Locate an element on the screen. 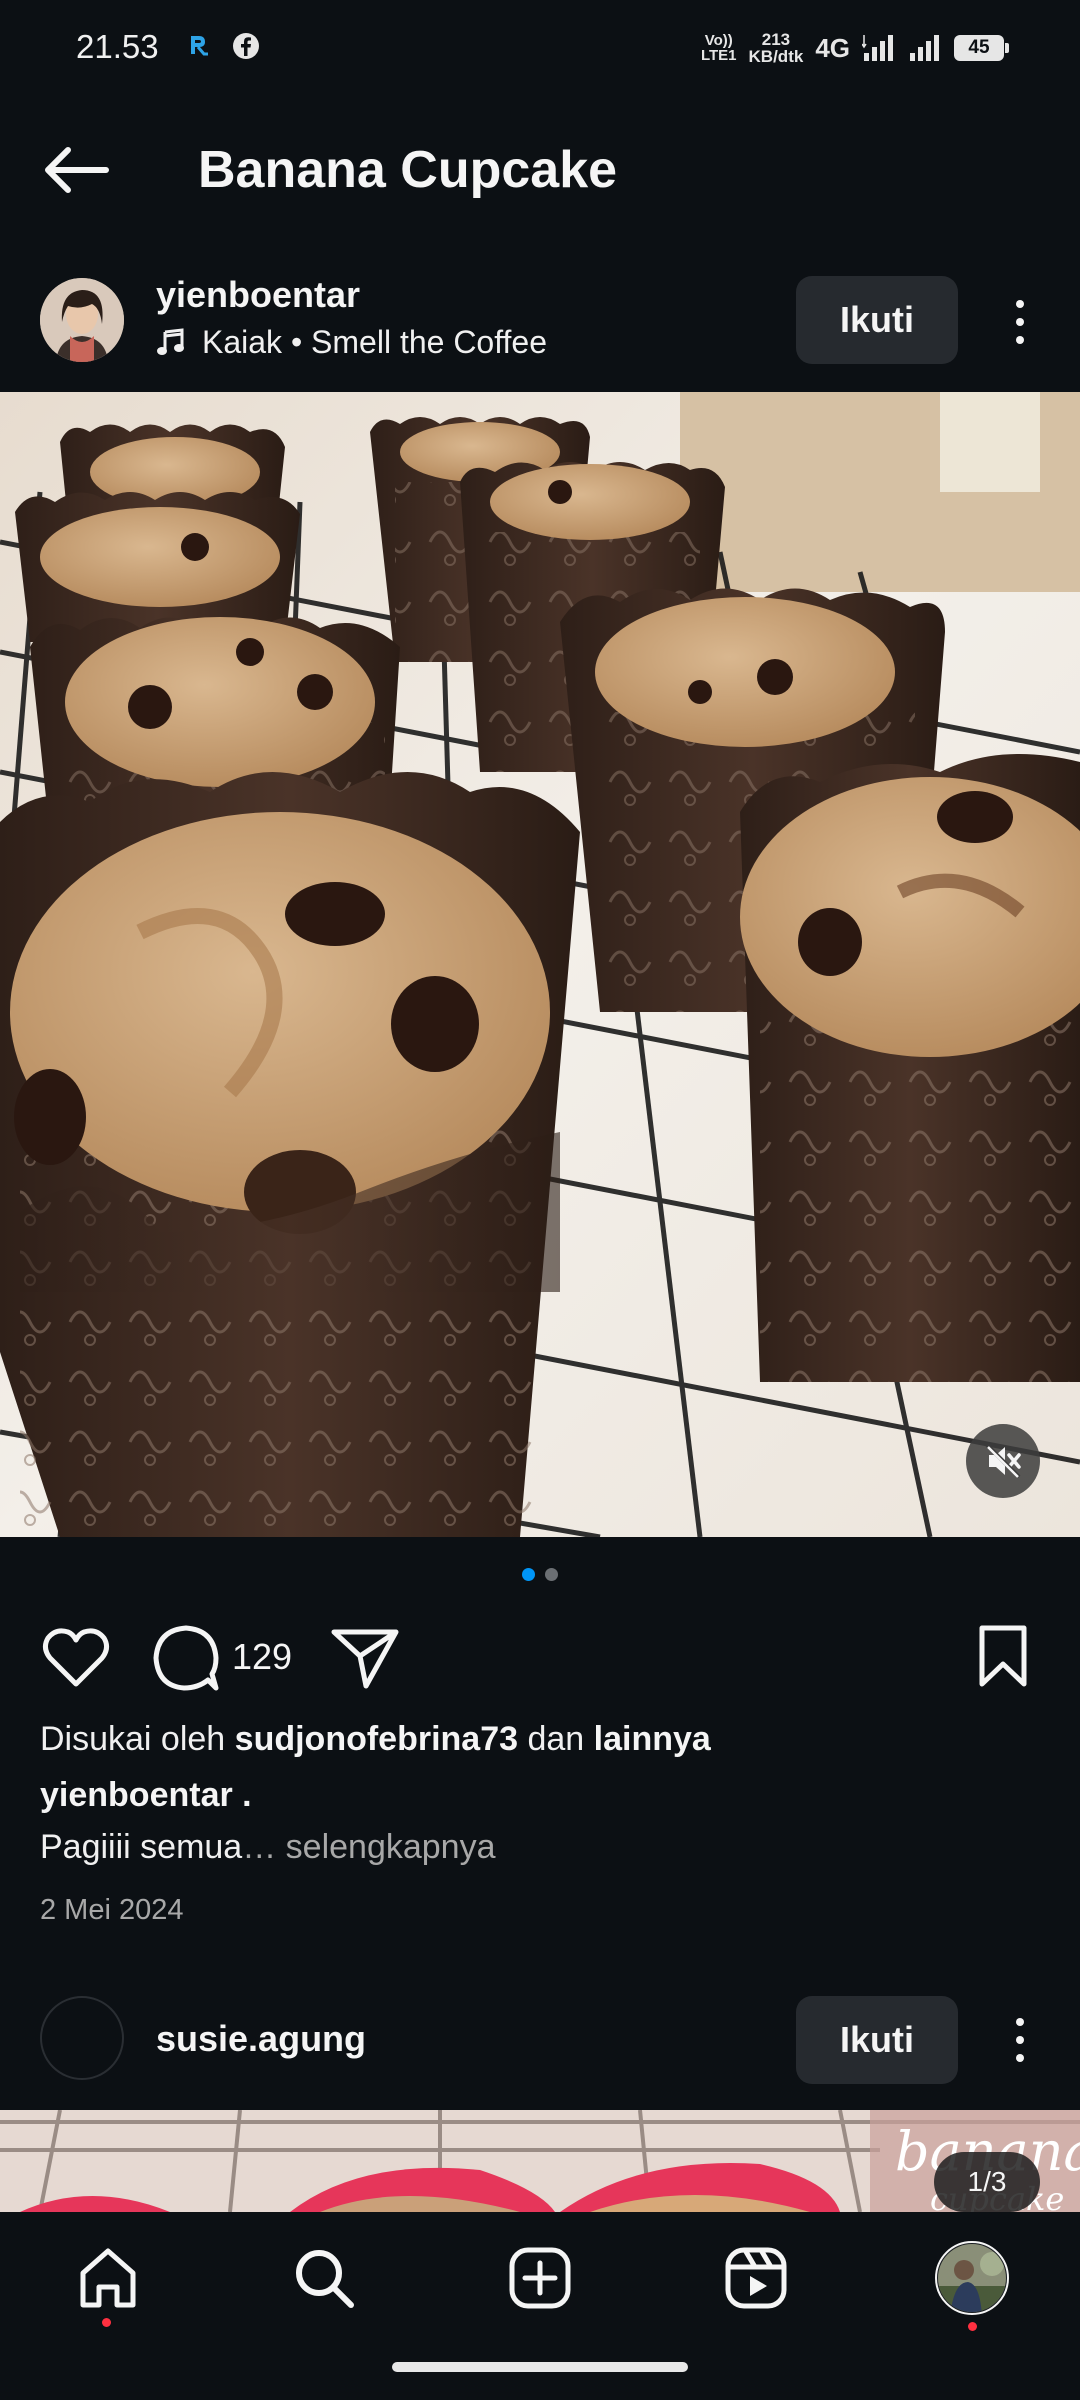 The height and width of the screenshot is (2400, 1080). carousel-indicator is located at coordinates (540, 1574).